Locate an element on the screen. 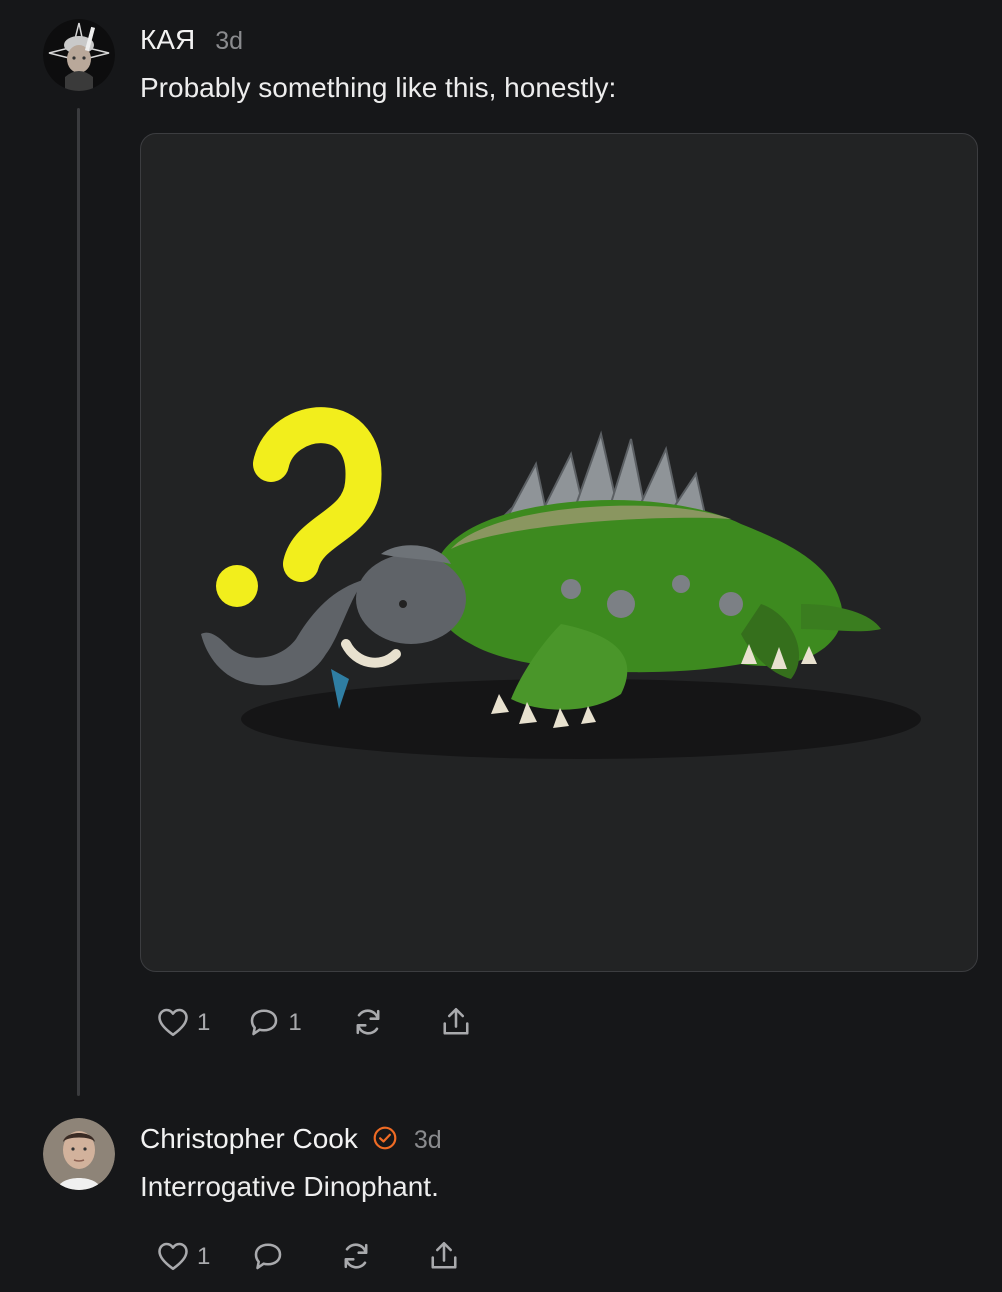 Image resolution: width=1002 pixels, height=1292 pixels. verified-check-icon is located at coordinates (385, 1138).